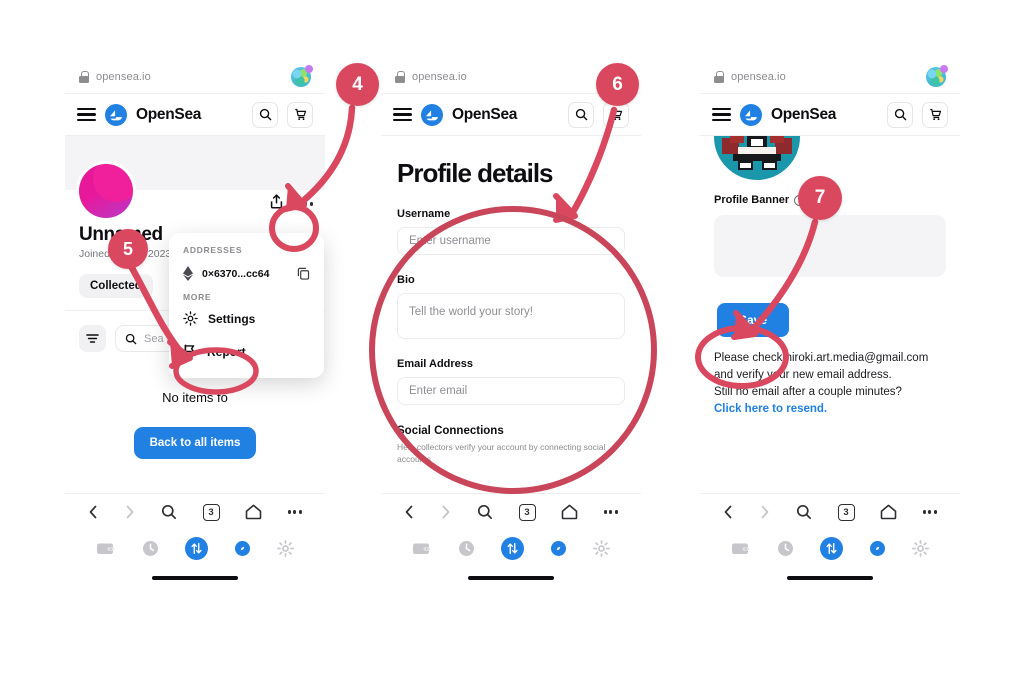 The height and width of the screenshot is (683, 1024). I want to click on resend-email-link: Click here to resend., so click(830, 409).